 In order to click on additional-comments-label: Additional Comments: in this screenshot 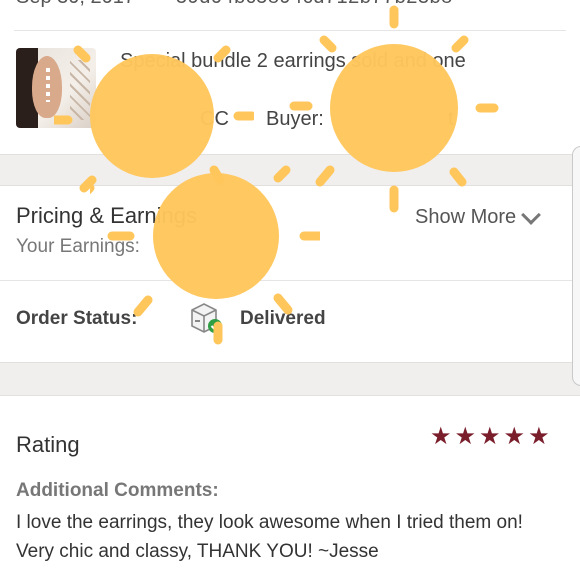, I will do `click(117, 490)`.